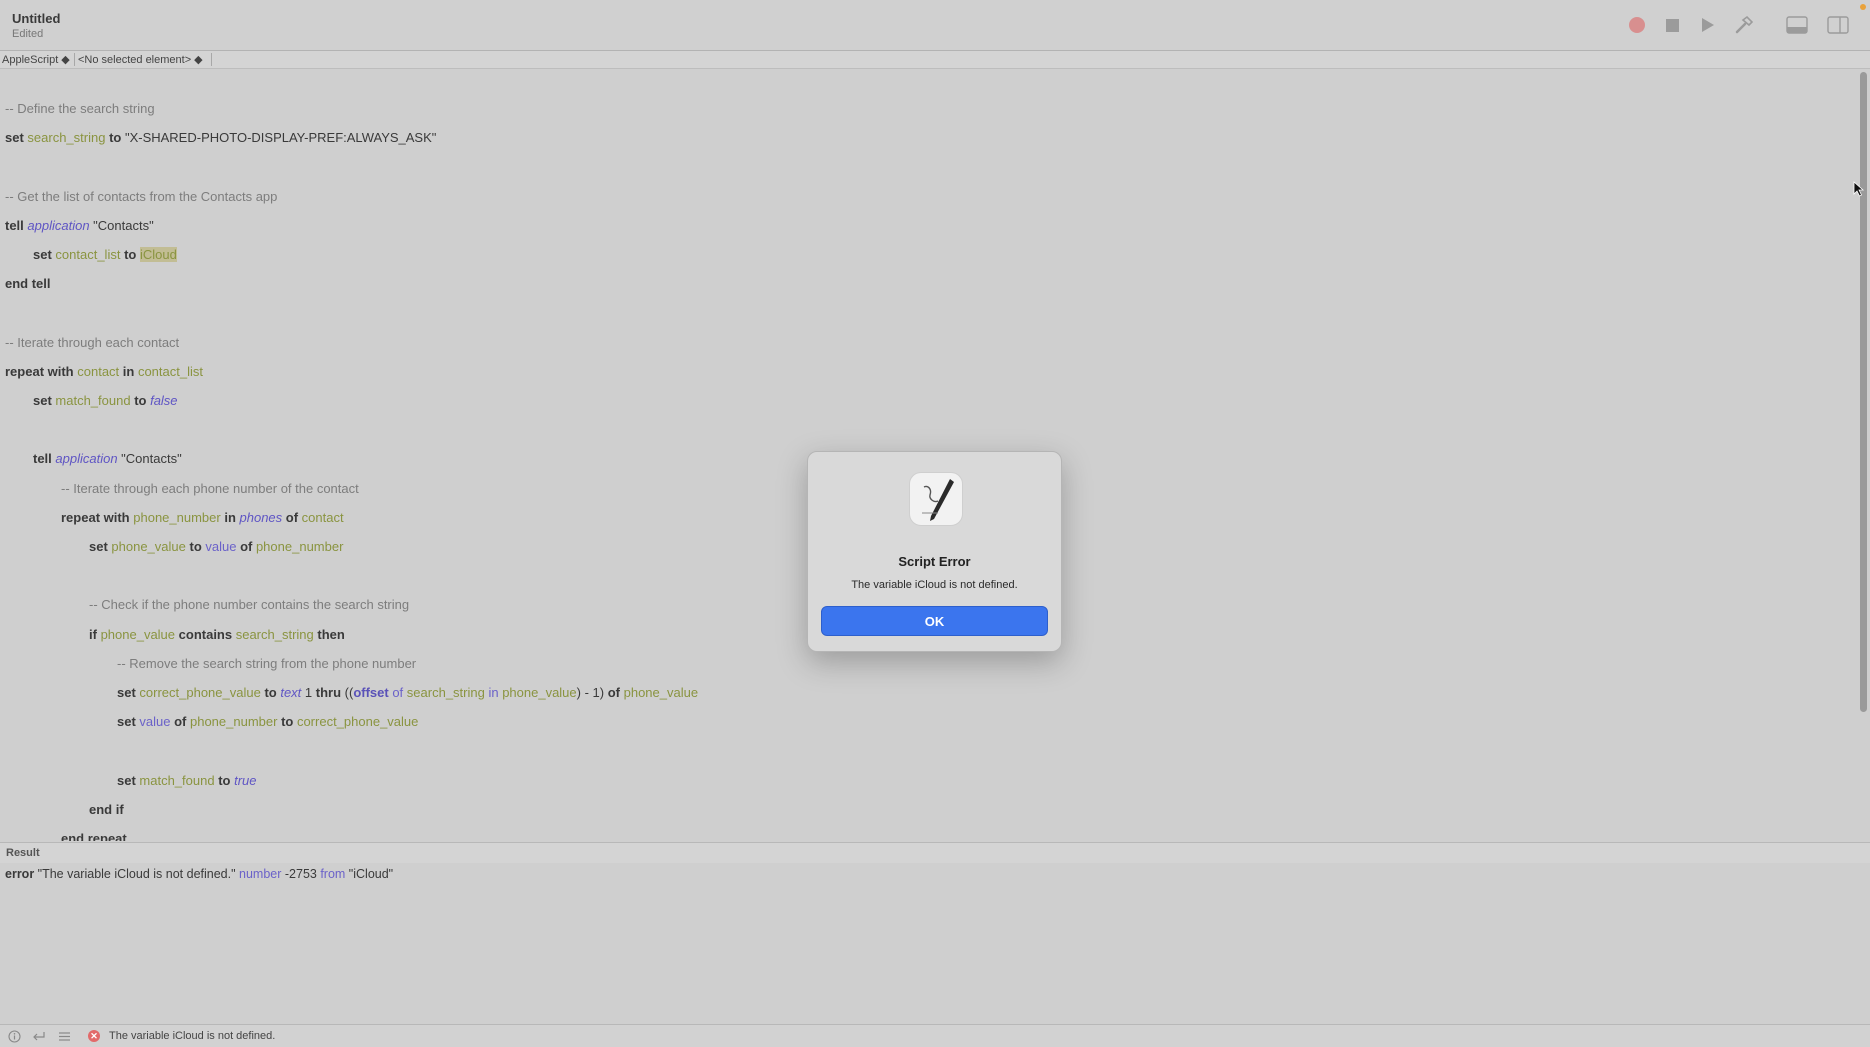 This screenshot has height=1047, width=1870. What do you see at coordinates (21, 874) in the screenshot?
I see `code-token: error` at bounding box center [21, 874].